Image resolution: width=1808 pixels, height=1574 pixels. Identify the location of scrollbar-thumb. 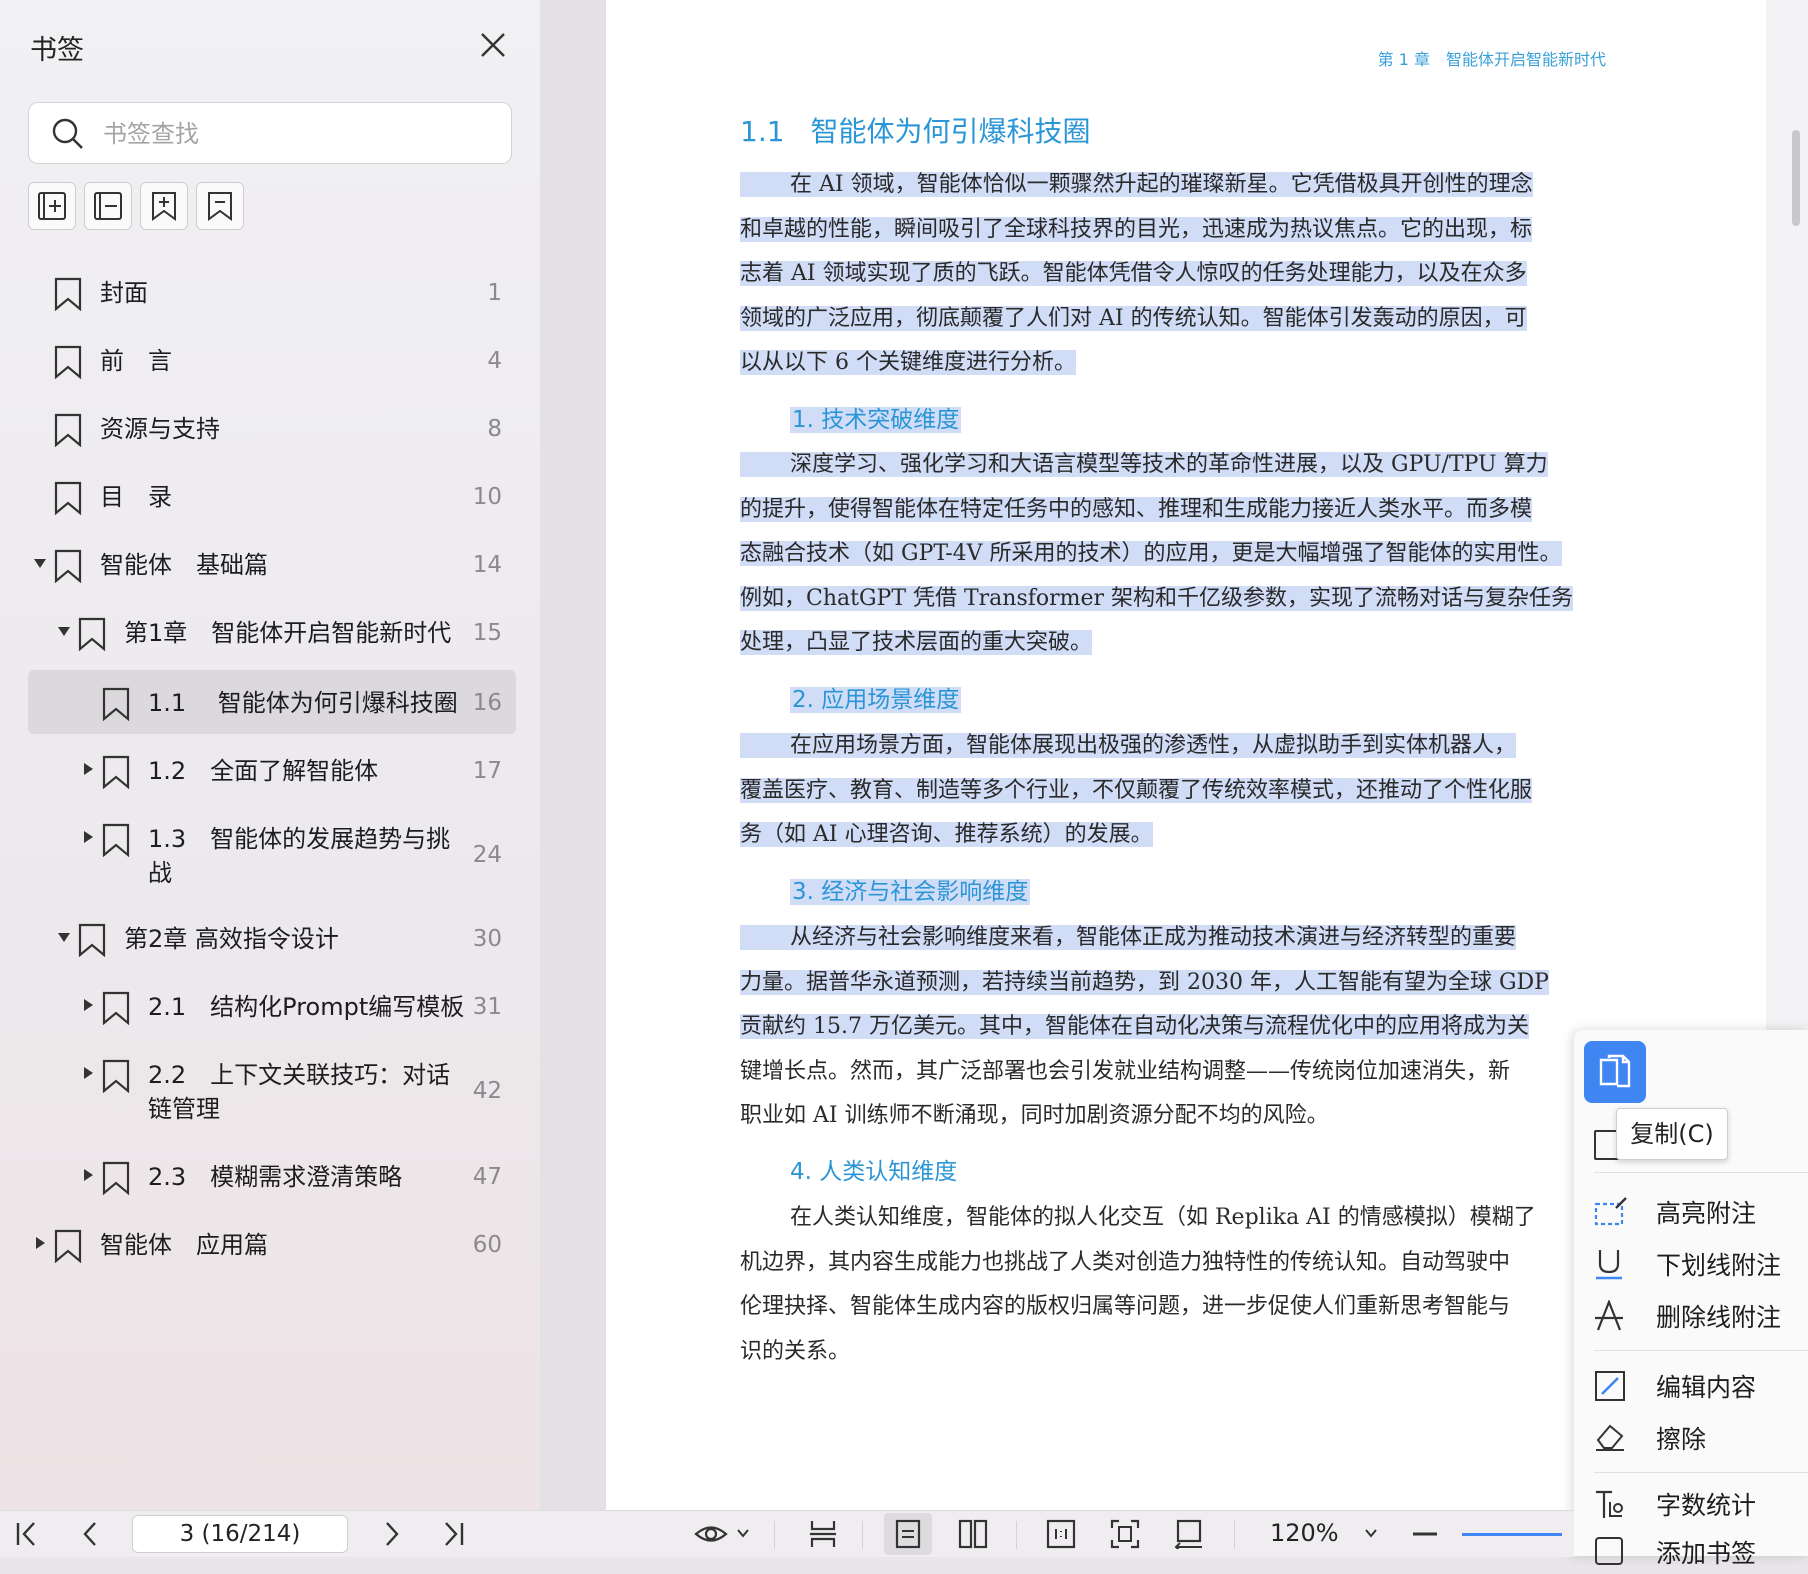
(1796, 178).